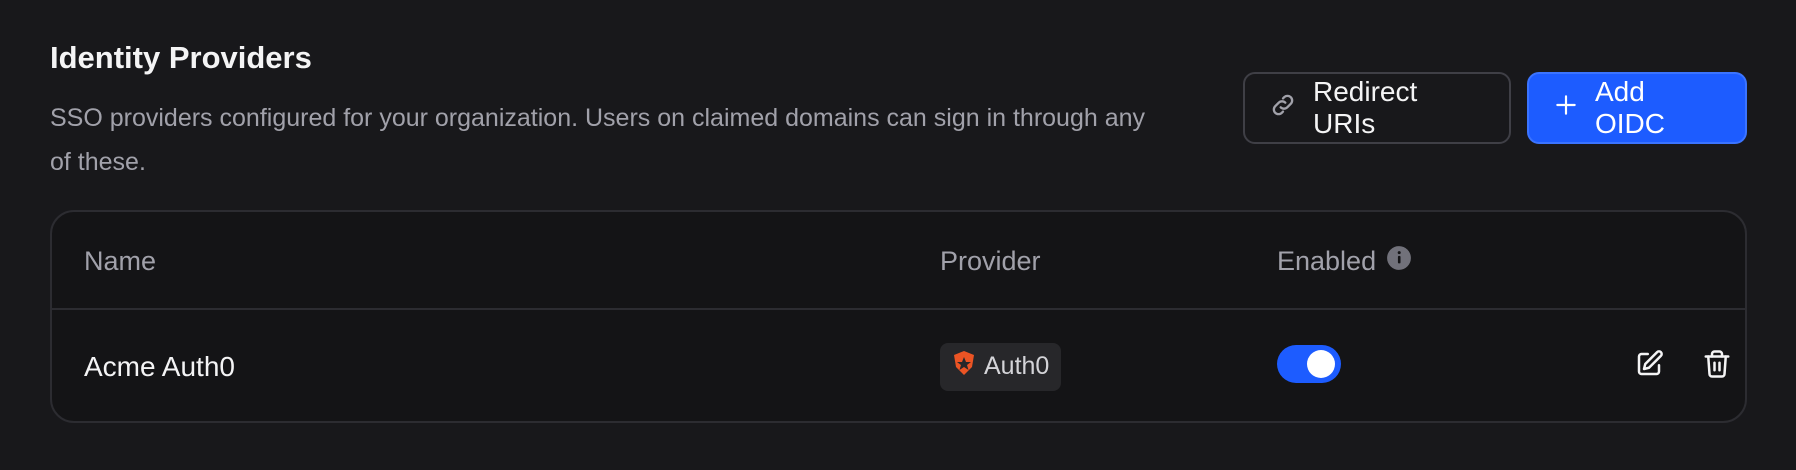 This screenshot has width=1796, height=470. What do you see at coordinates (1365, 107) in the screenshot?
I see `redirect-uris-label: Redirect URIs` at bounding box center [1365, 107].